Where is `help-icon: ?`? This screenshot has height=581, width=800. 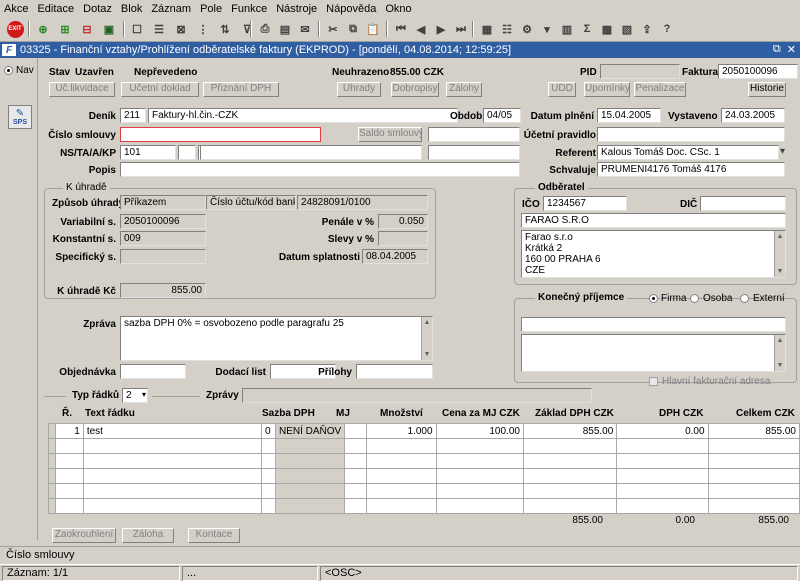 help-icon: ? is located at coordinates (667, 29).